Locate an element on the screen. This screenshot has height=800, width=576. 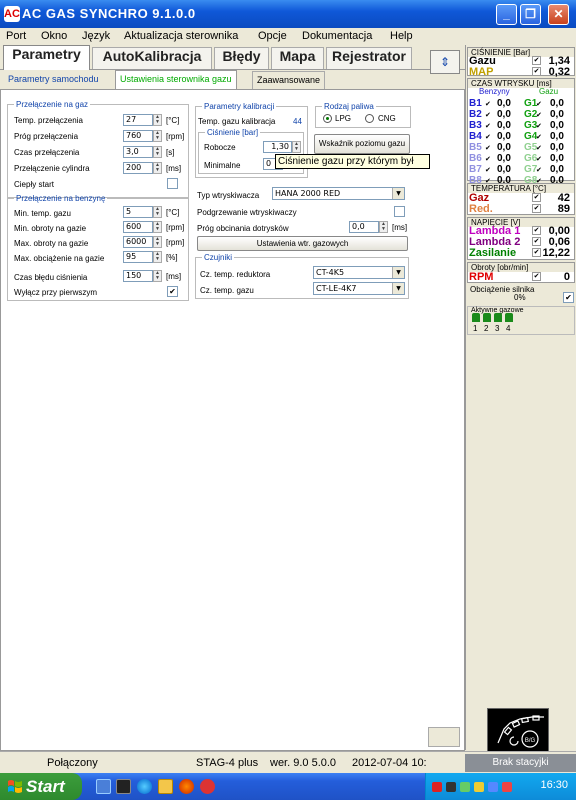
tab-parametry-samochodu: Parametry samochodu is located at coordinates (53, 80).